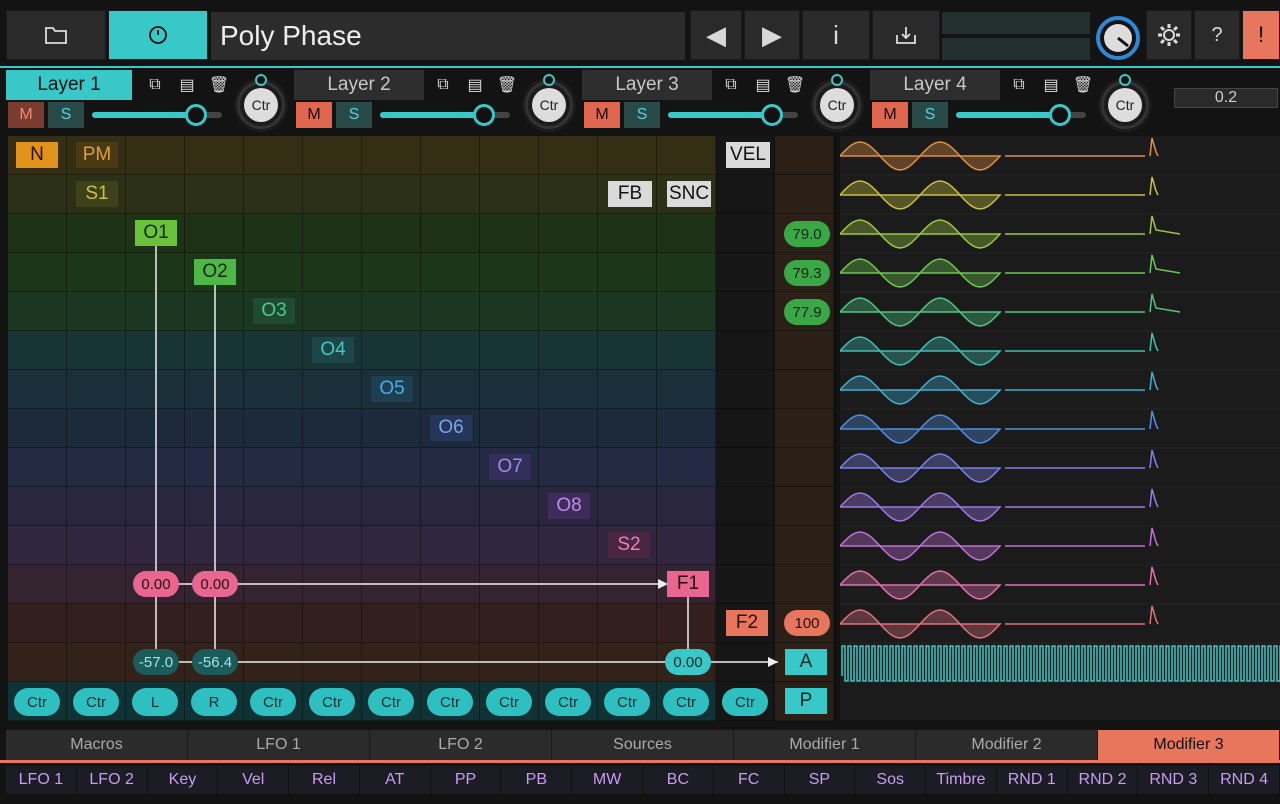  I want to click on layer-tab-4: Layer 4, so click(935, 85).